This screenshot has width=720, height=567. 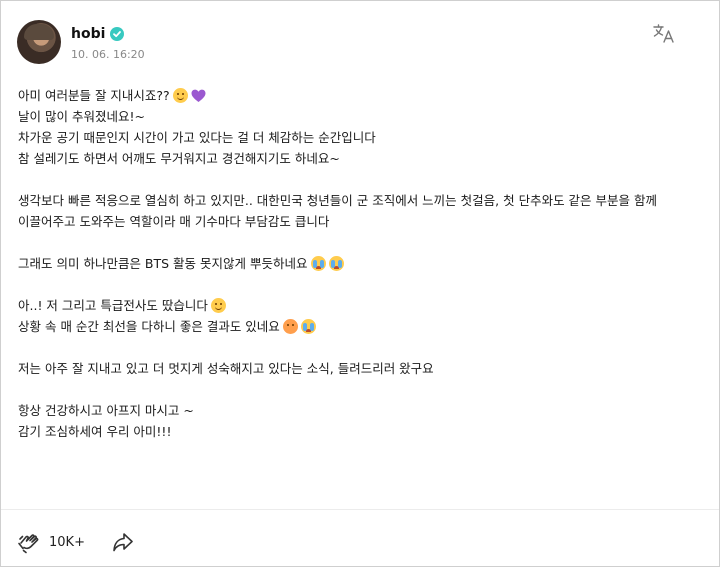 I want to click on post-line-text: 상황 속 매 순간 최선을 다하니 좋은 결과도 있네요, so click(x=149, y=326).